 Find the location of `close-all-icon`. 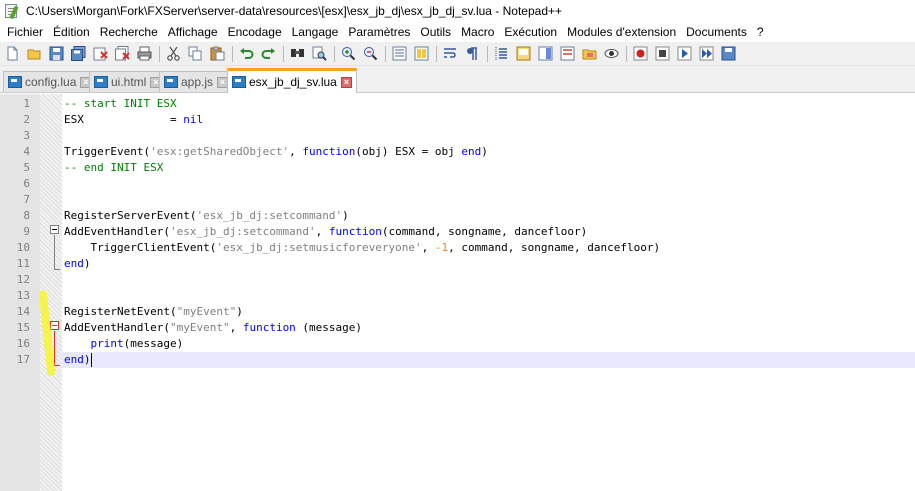

close-all-icon is located at coordinates (122, 53).